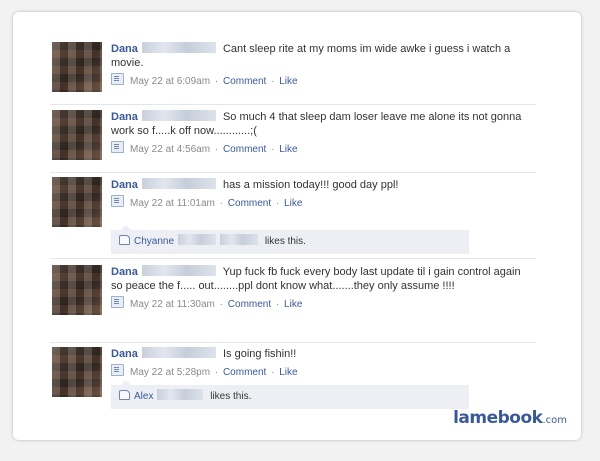 The width and height of the screenshot is (600, 461). I want to click on timestamp: May 22 at 5:28pm, so click(170, 372).